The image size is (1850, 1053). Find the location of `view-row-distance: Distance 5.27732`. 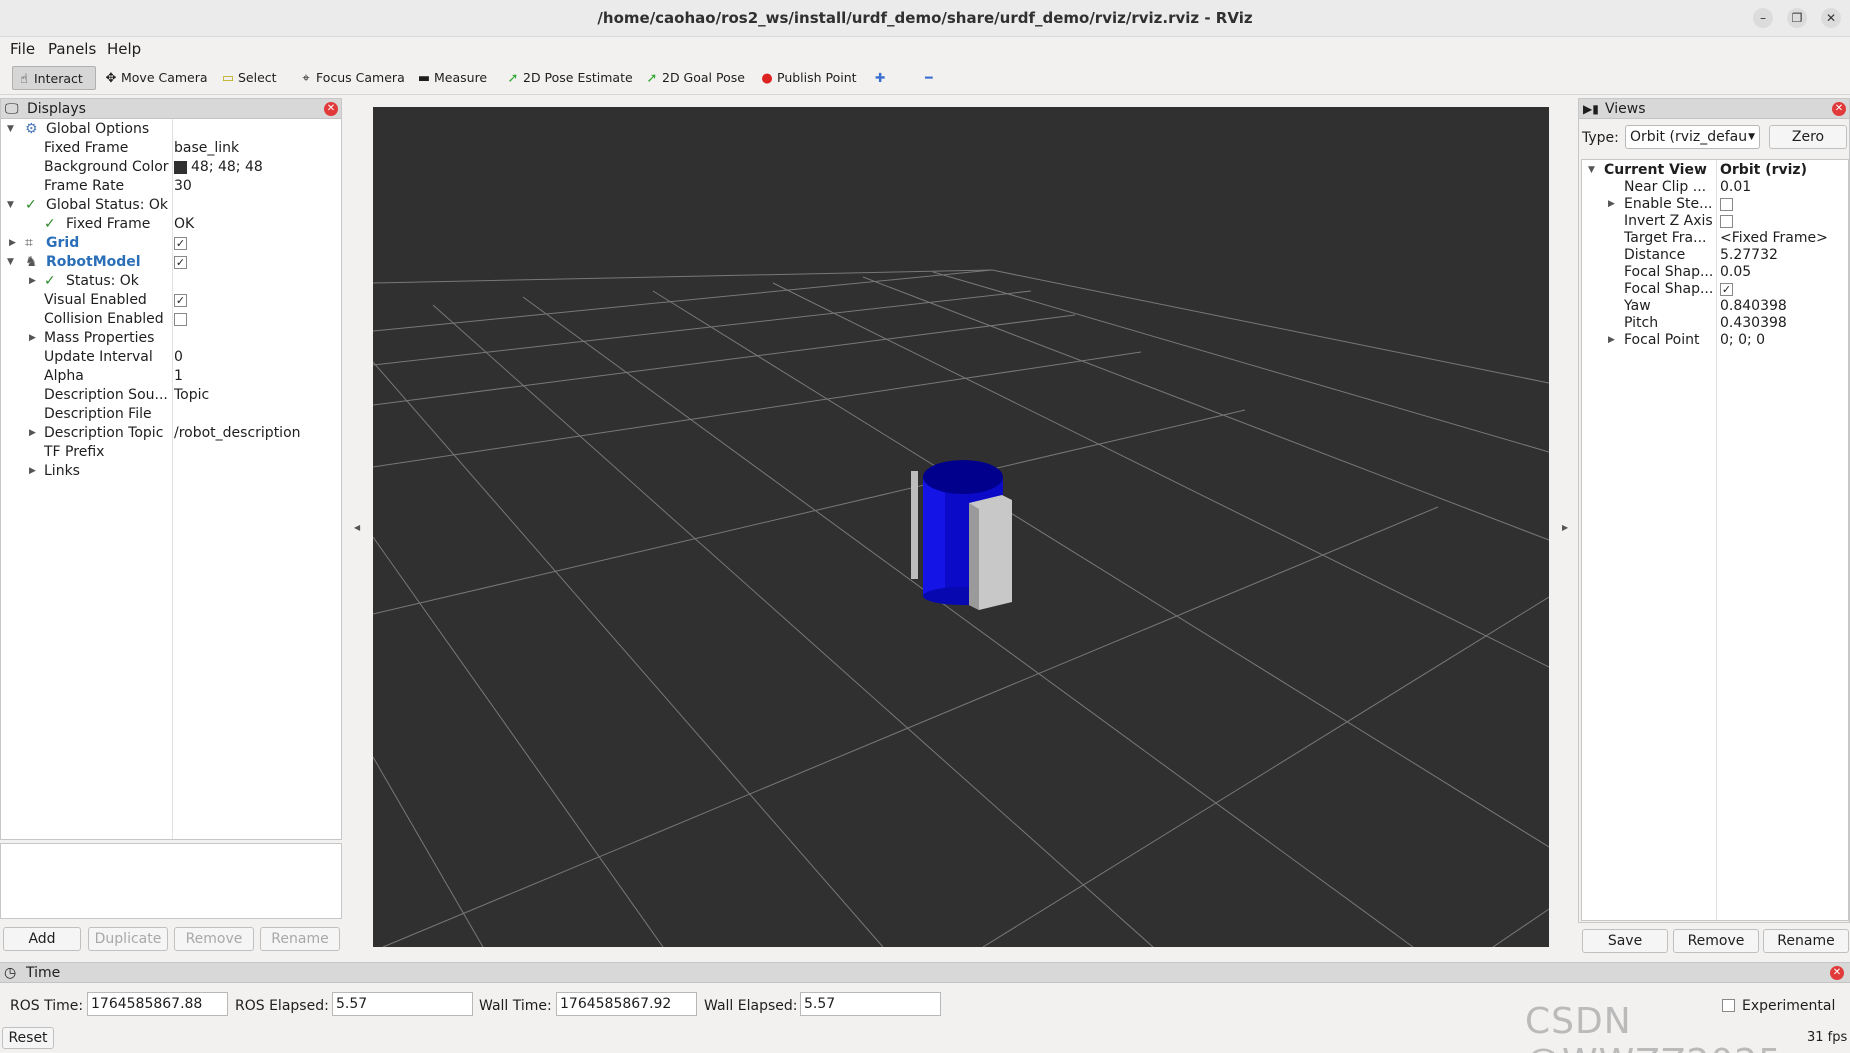

view-row-distance: Distance 5.27732 is located at coordinates (1715, 255).